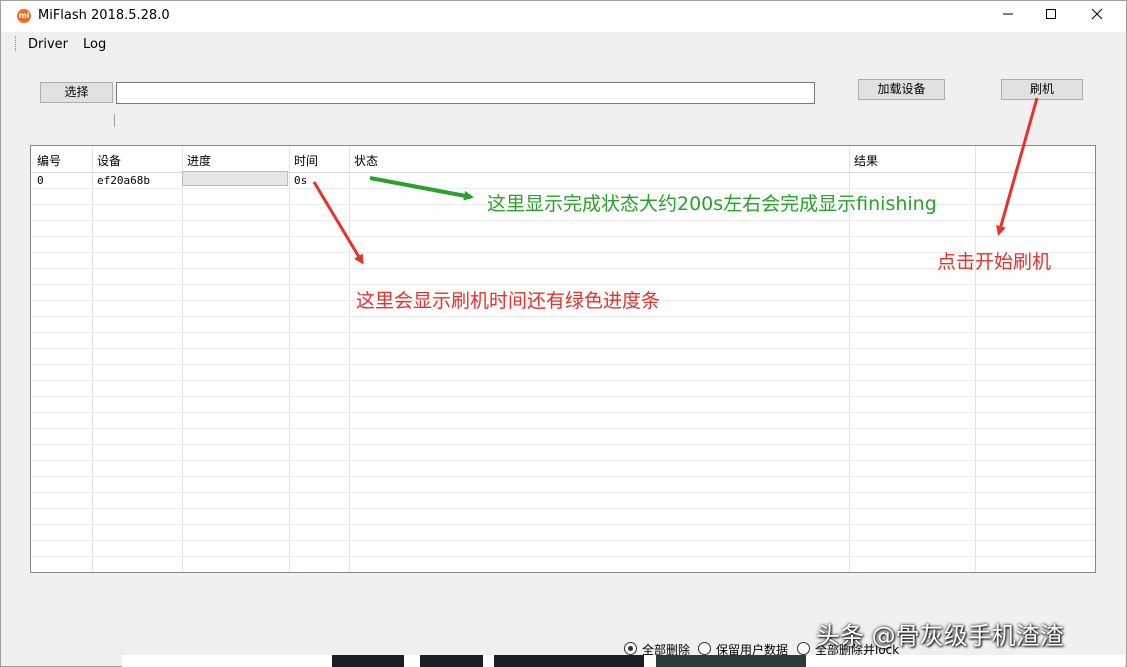 Image resolution: width=1127 pixels, height=667 pixels. I want to click on menu-bar: Driver Log, so click(563, 44).